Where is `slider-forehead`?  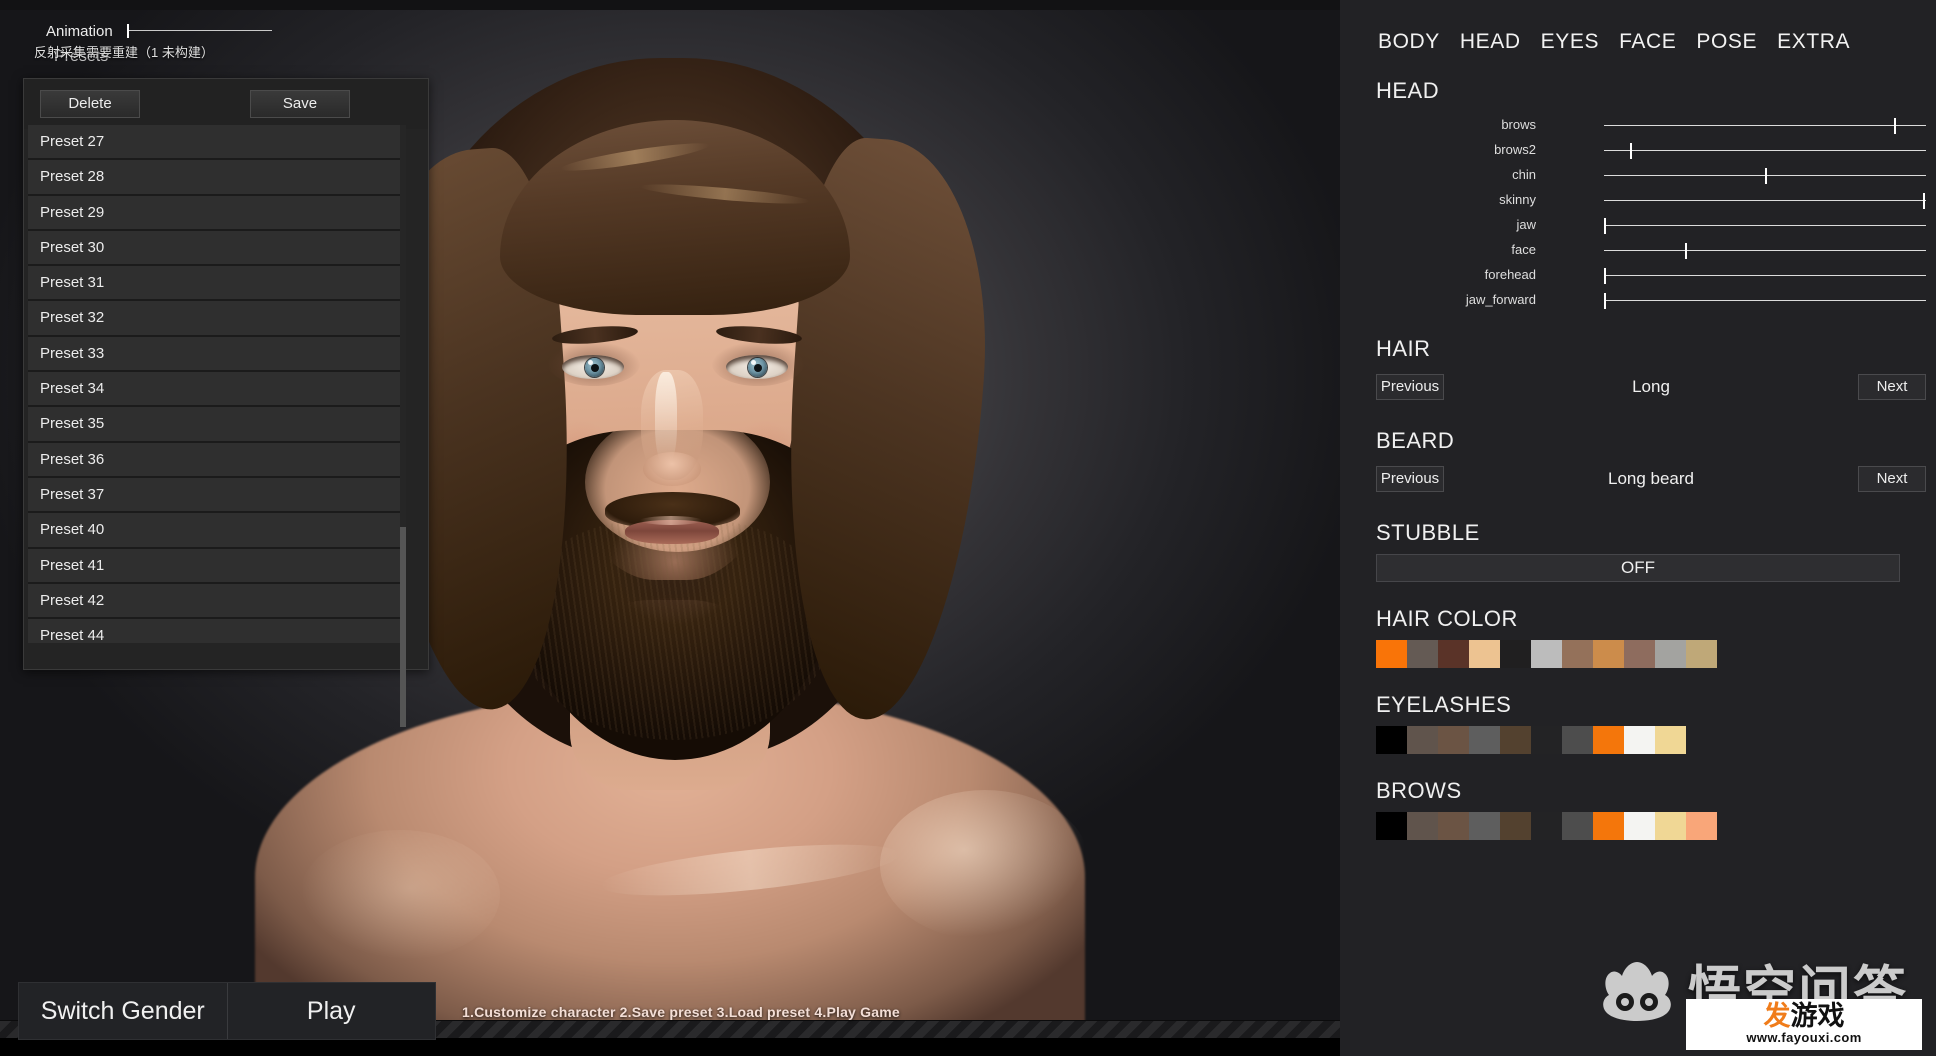 slider-forehead is located at coordinates (1765, 275).